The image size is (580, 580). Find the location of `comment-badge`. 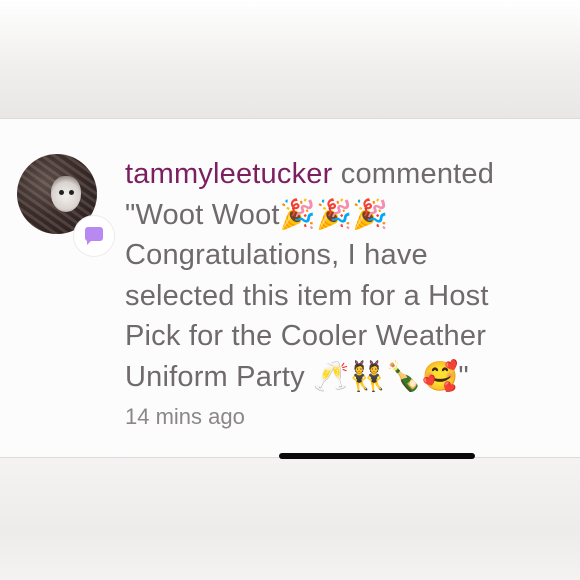

comment-badge is located at coordinates (94, 236).